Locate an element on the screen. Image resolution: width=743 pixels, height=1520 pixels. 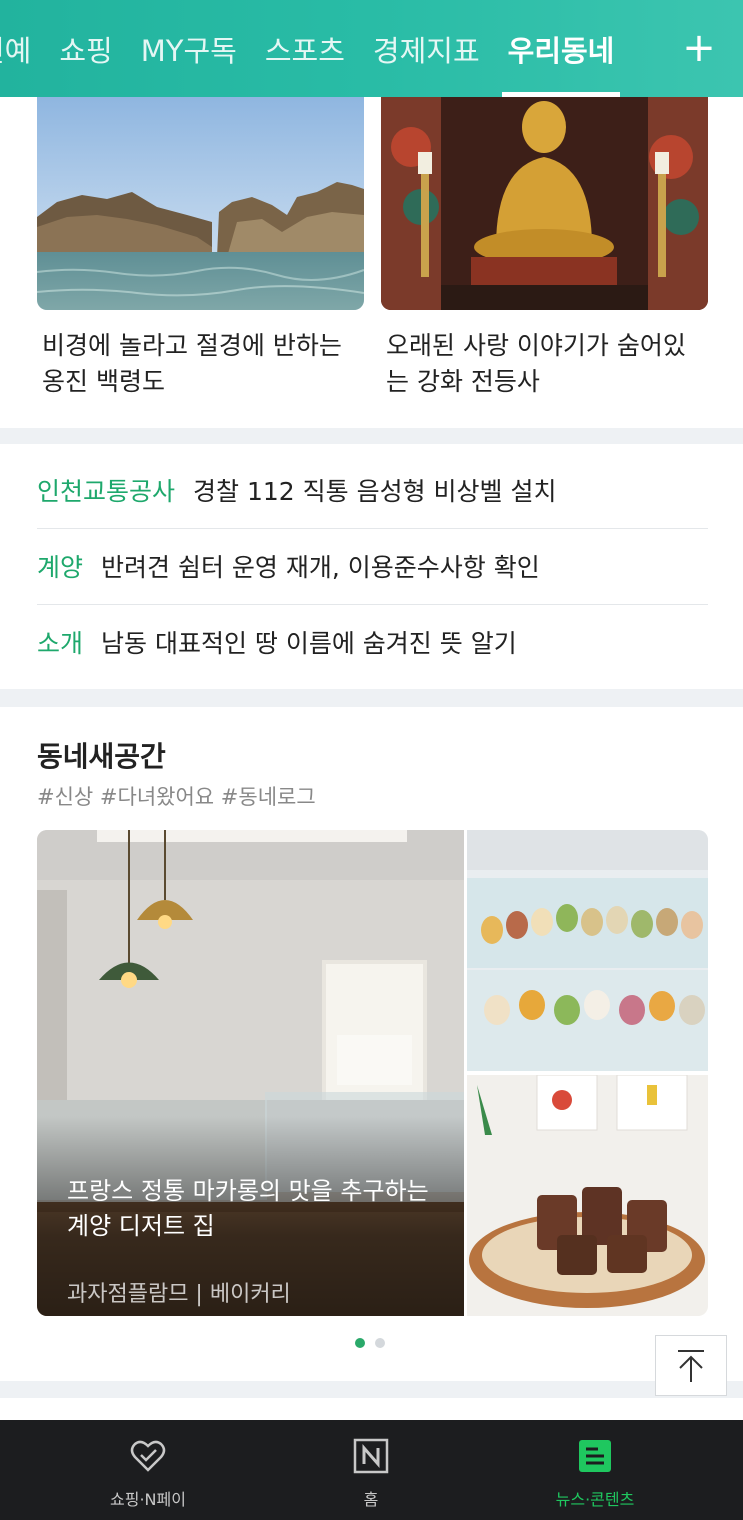
tab-economy: 경제지표 is located at coordinates (426, 48).